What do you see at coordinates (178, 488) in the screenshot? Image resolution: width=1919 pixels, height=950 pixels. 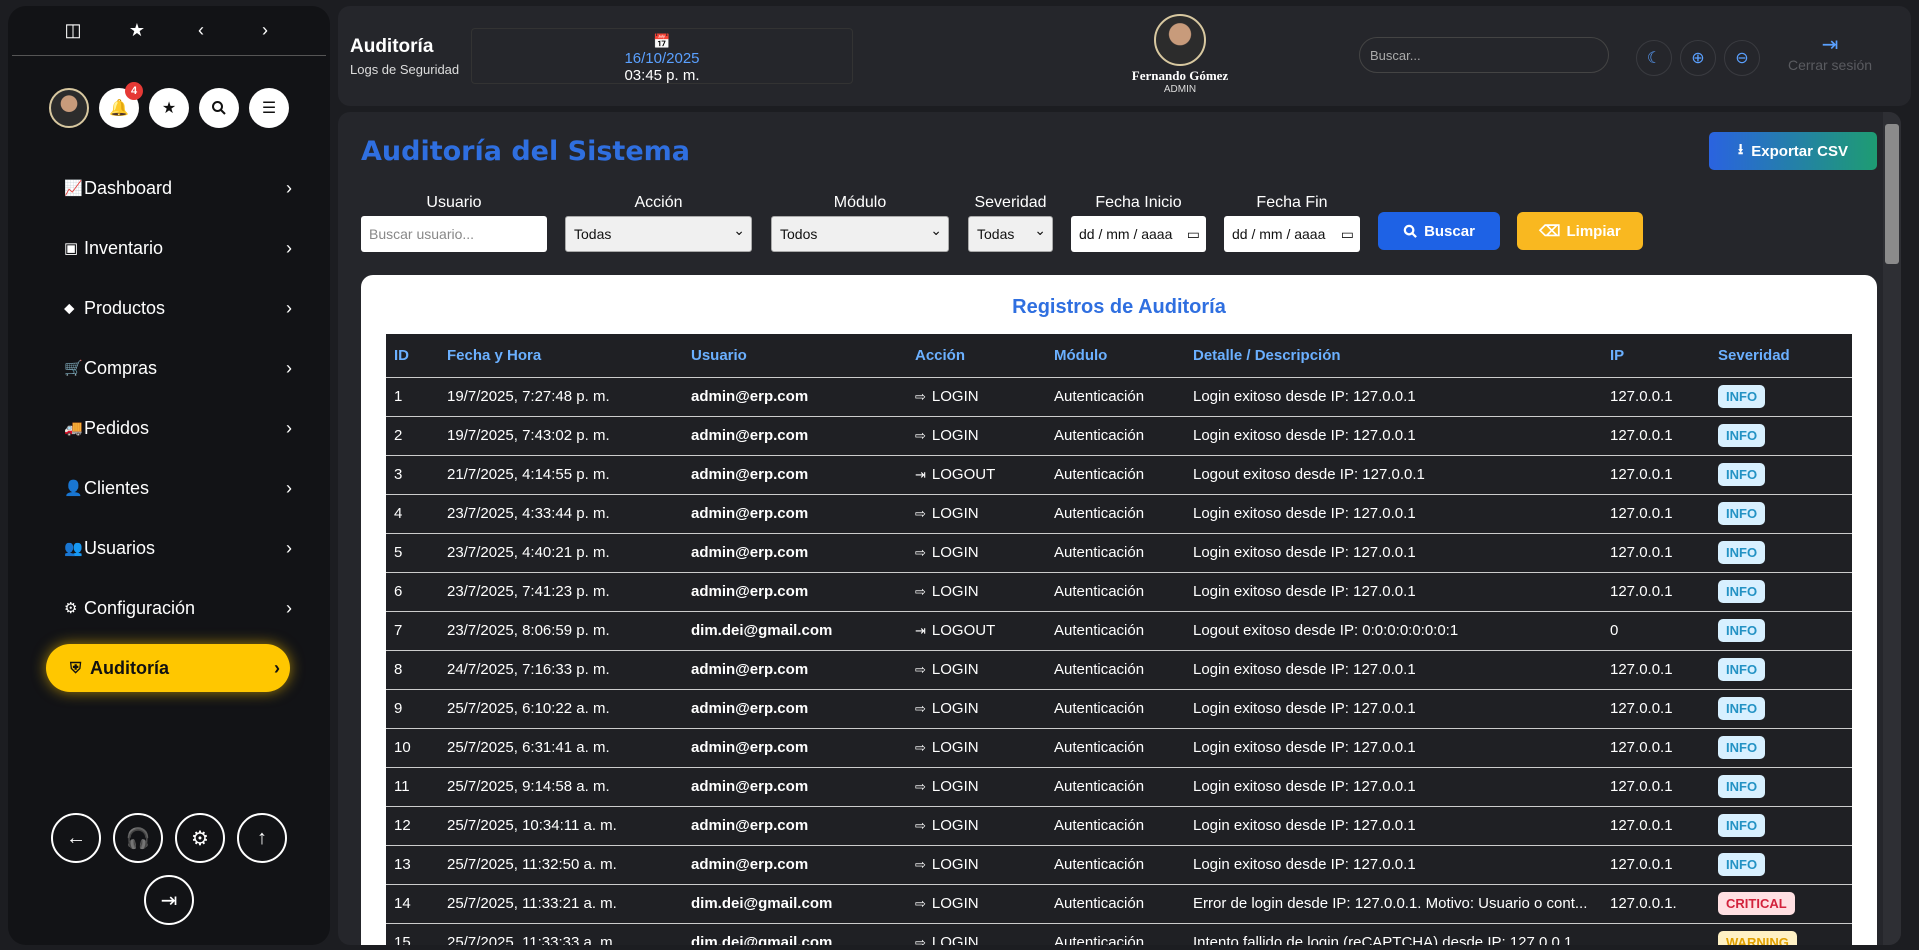 I see `sidebar-item-clientes: 👤 Clientes ›` at bounding box center [178, 488].